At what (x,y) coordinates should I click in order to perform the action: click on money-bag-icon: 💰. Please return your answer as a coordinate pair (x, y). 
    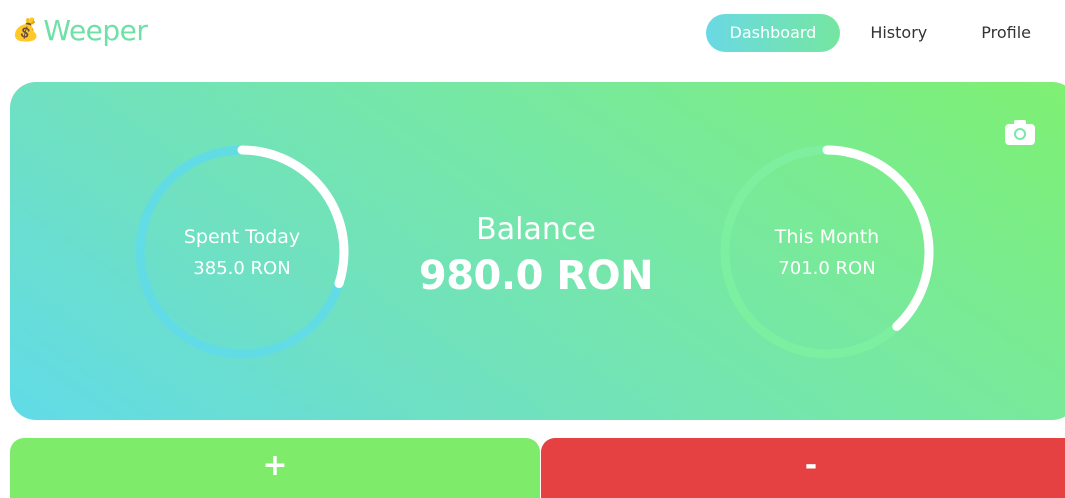
    Looking at the image, I should click on (26, 30).